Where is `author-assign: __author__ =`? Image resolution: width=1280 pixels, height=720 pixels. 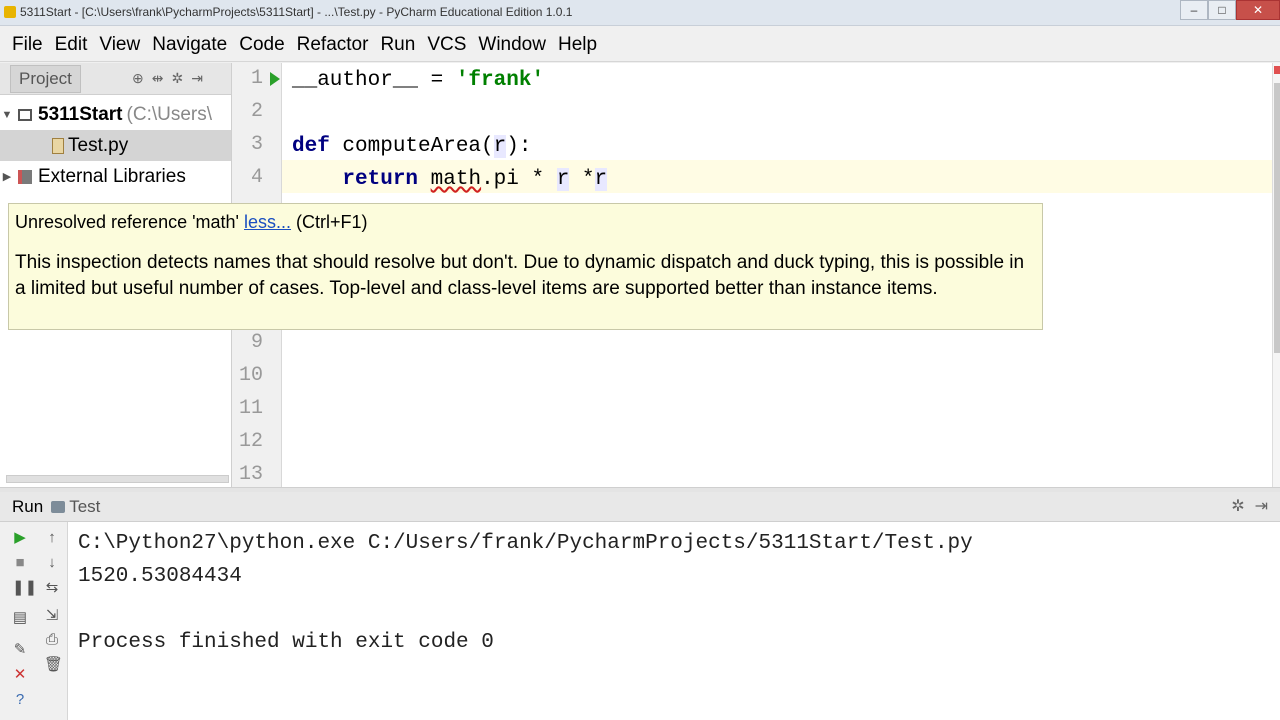
author-assign: __author__ = is located at coordinates (374, 80).